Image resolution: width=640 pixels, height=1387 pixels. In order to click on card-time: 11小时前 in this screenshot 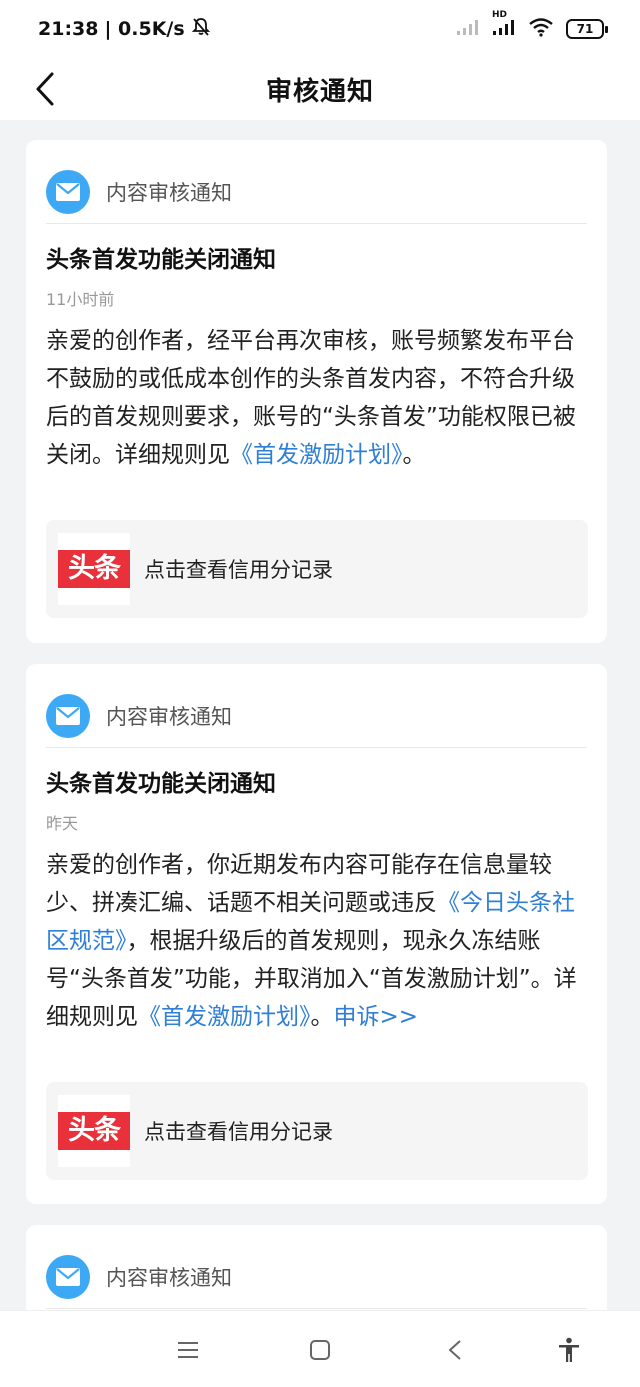, I will do `click(80, 299)`.